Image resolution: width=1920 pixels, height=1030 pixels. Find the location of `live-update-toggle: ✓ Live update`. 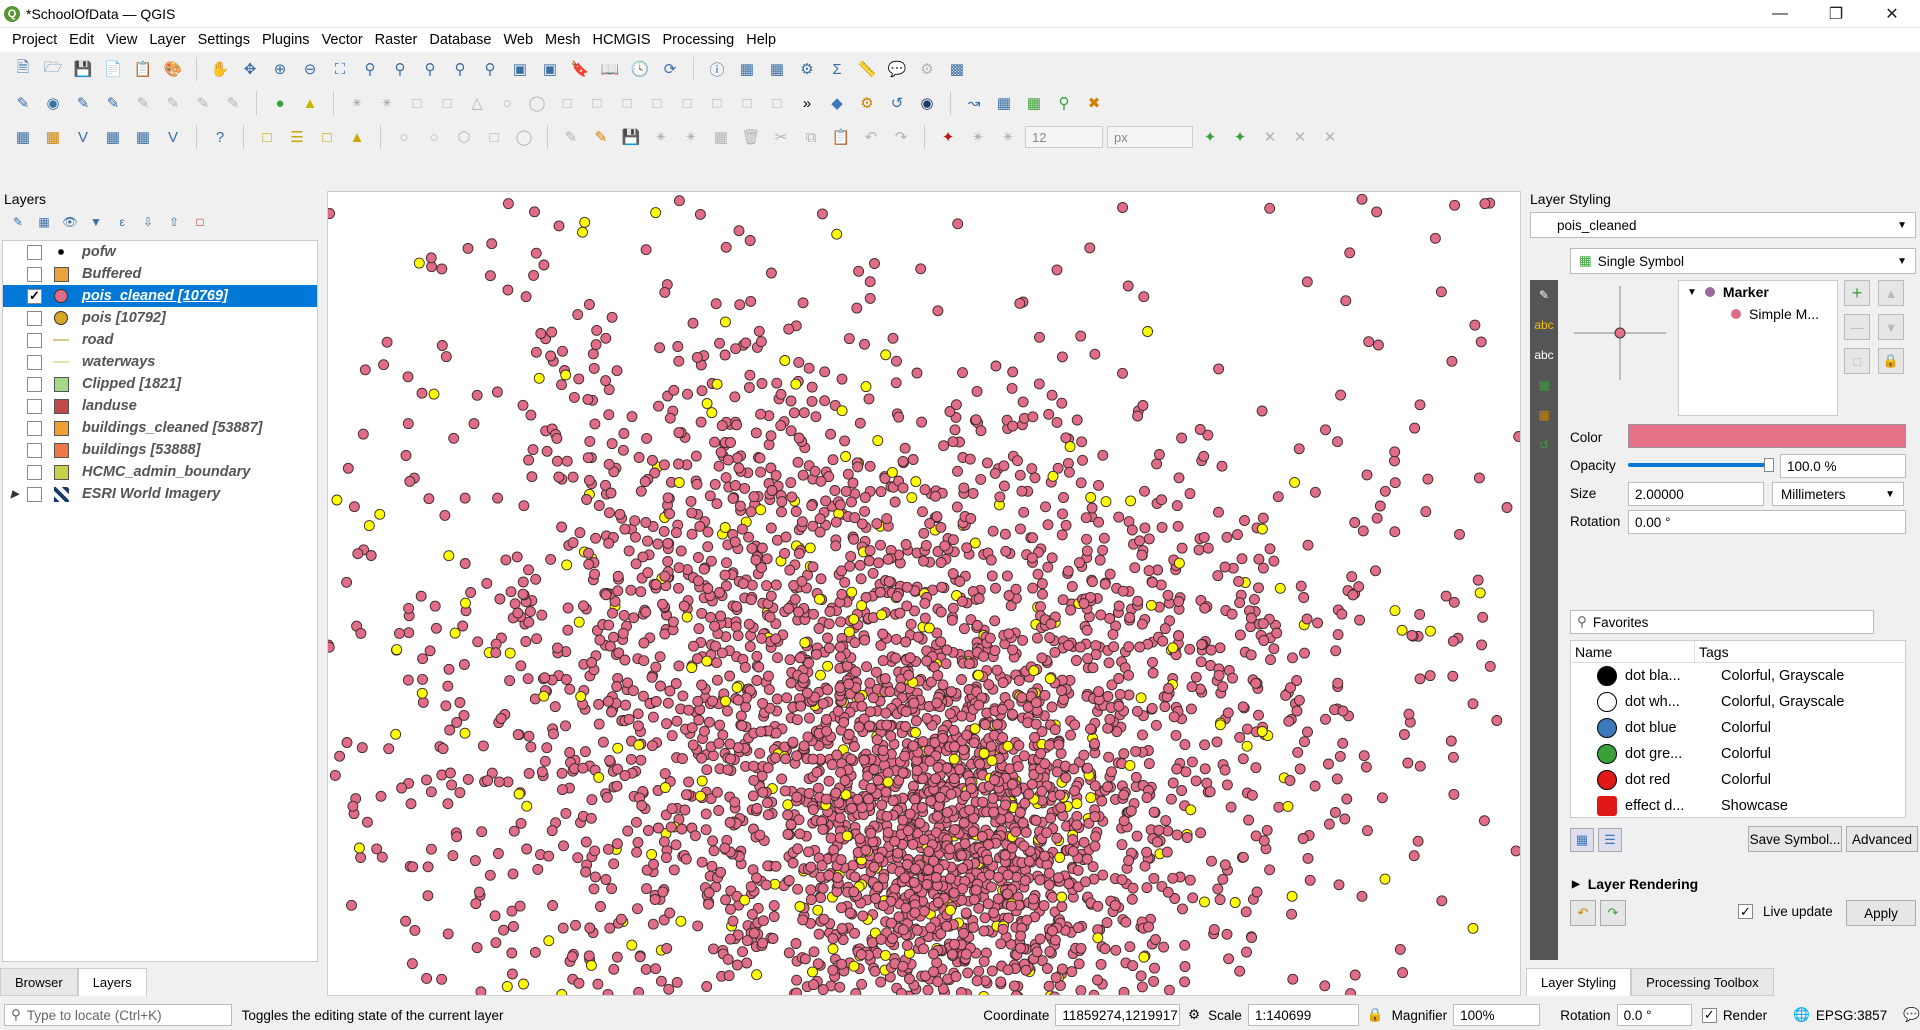

live-update-toggle: ✓ Live update is located at coordinates (1785, 911).